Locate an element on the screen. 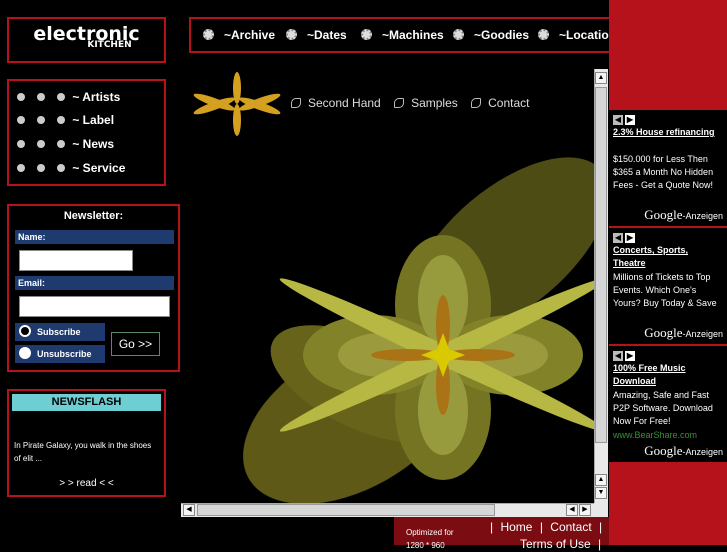 Image resolution: width=727 pixels, height=552 pixels. subnav-samples: Samples is located at coordinates (426, 103).